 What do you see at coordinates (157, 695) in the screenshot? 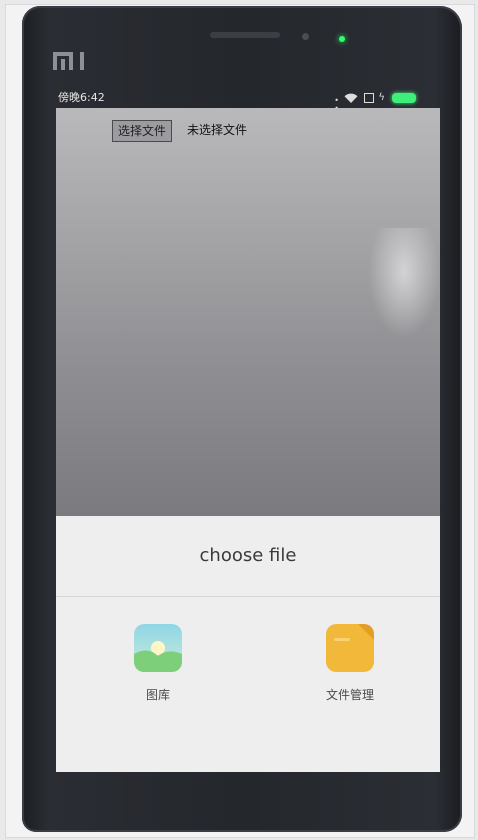
I see `gallery-label: 图库` at bounding box center [157, 695].